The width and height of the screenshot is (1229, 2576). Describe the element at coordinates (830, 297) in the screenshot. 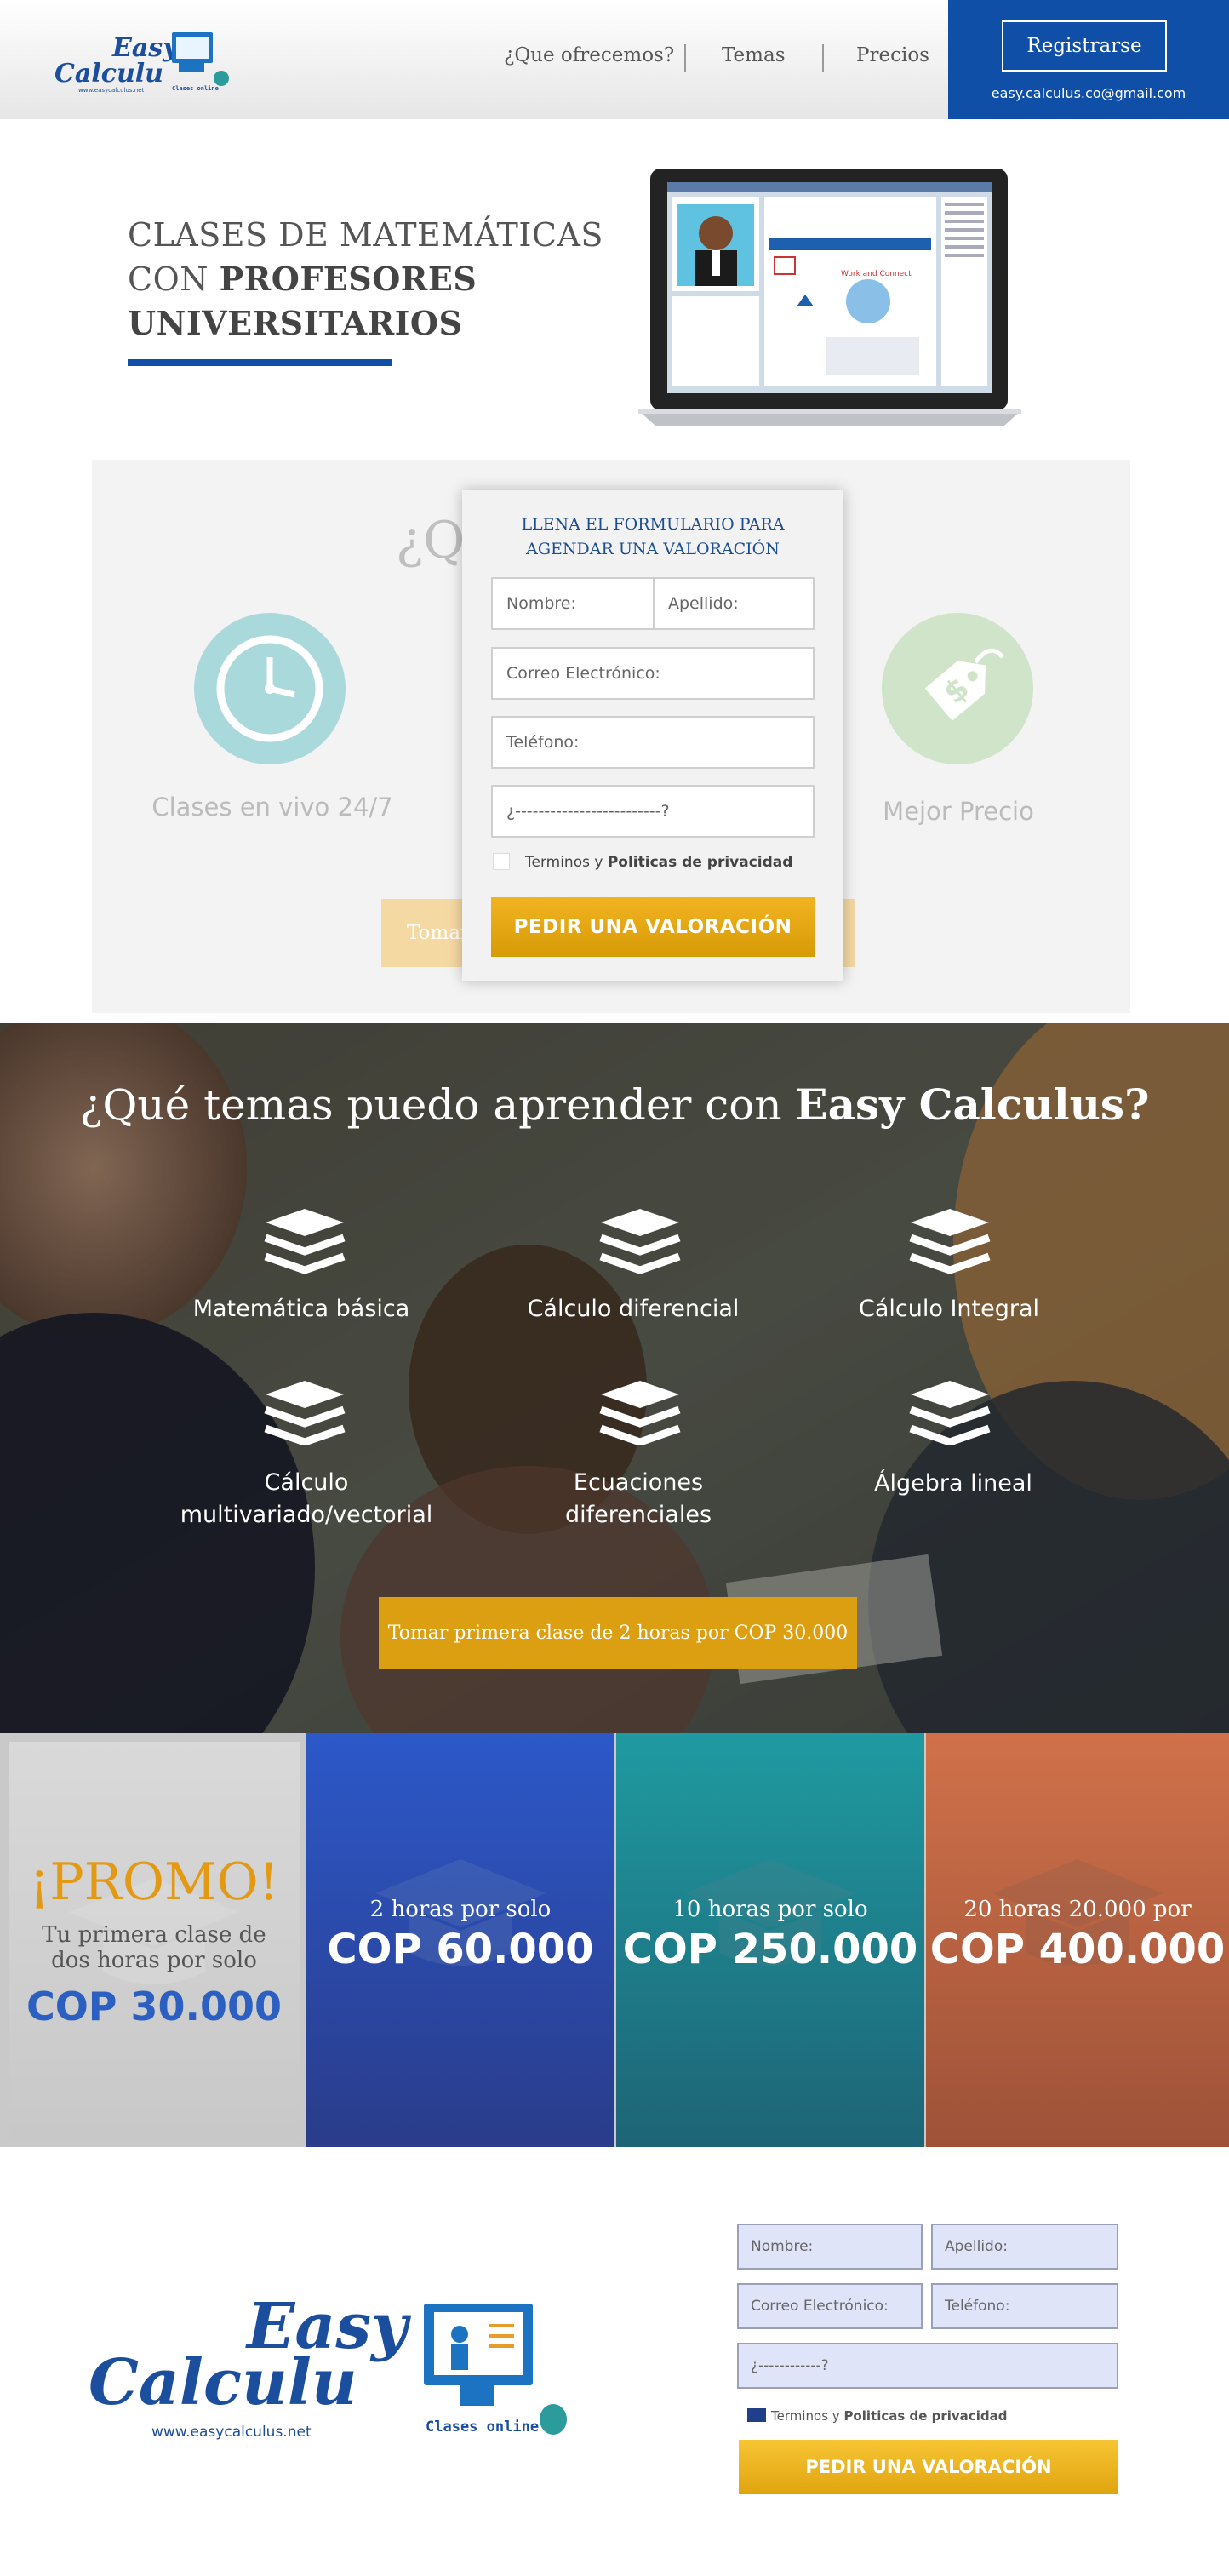

I see `laptop-image: Work and Connect` at that location.